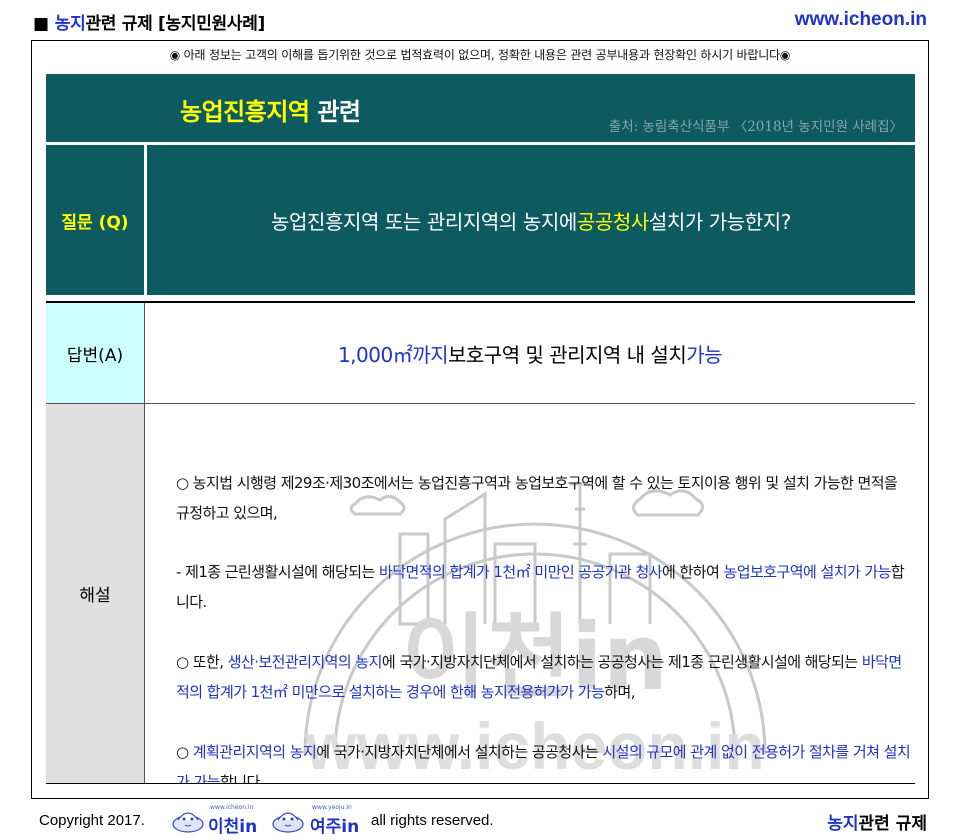 The width and height of the screenshot is (960, 840). What do you see at coordinates (175, 24) in the screenshot?
I see `title-rest: 관련 규제 [농지민원사례]` at bounding box center [175, 24].